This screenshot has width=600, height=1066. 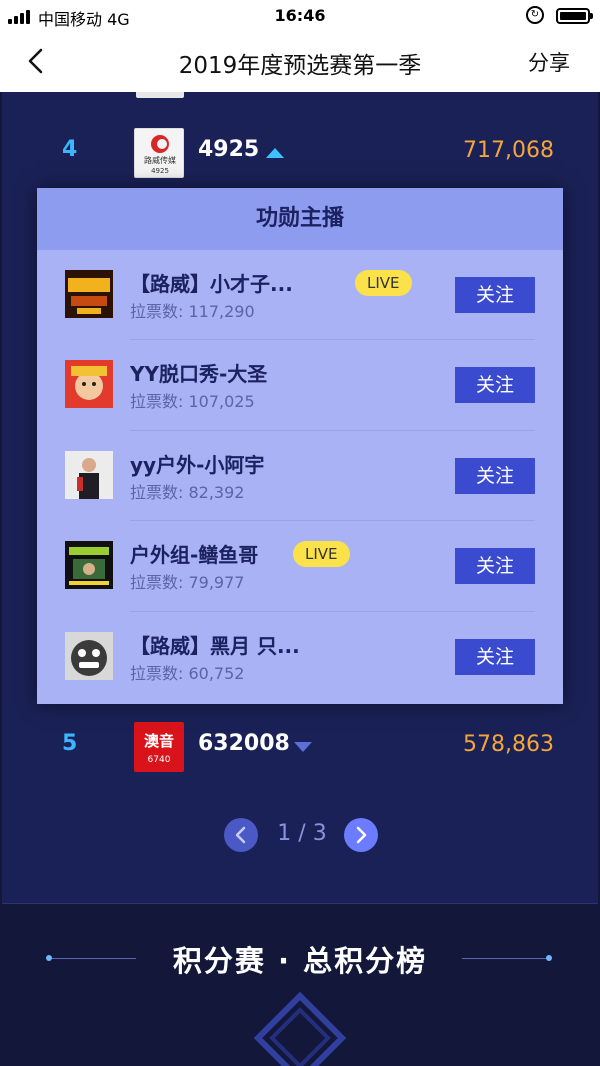 What do you see at coordinates (300, 1028) in the screenshot?
I see `diamond-decoration` at bounding box center [300, 1028].